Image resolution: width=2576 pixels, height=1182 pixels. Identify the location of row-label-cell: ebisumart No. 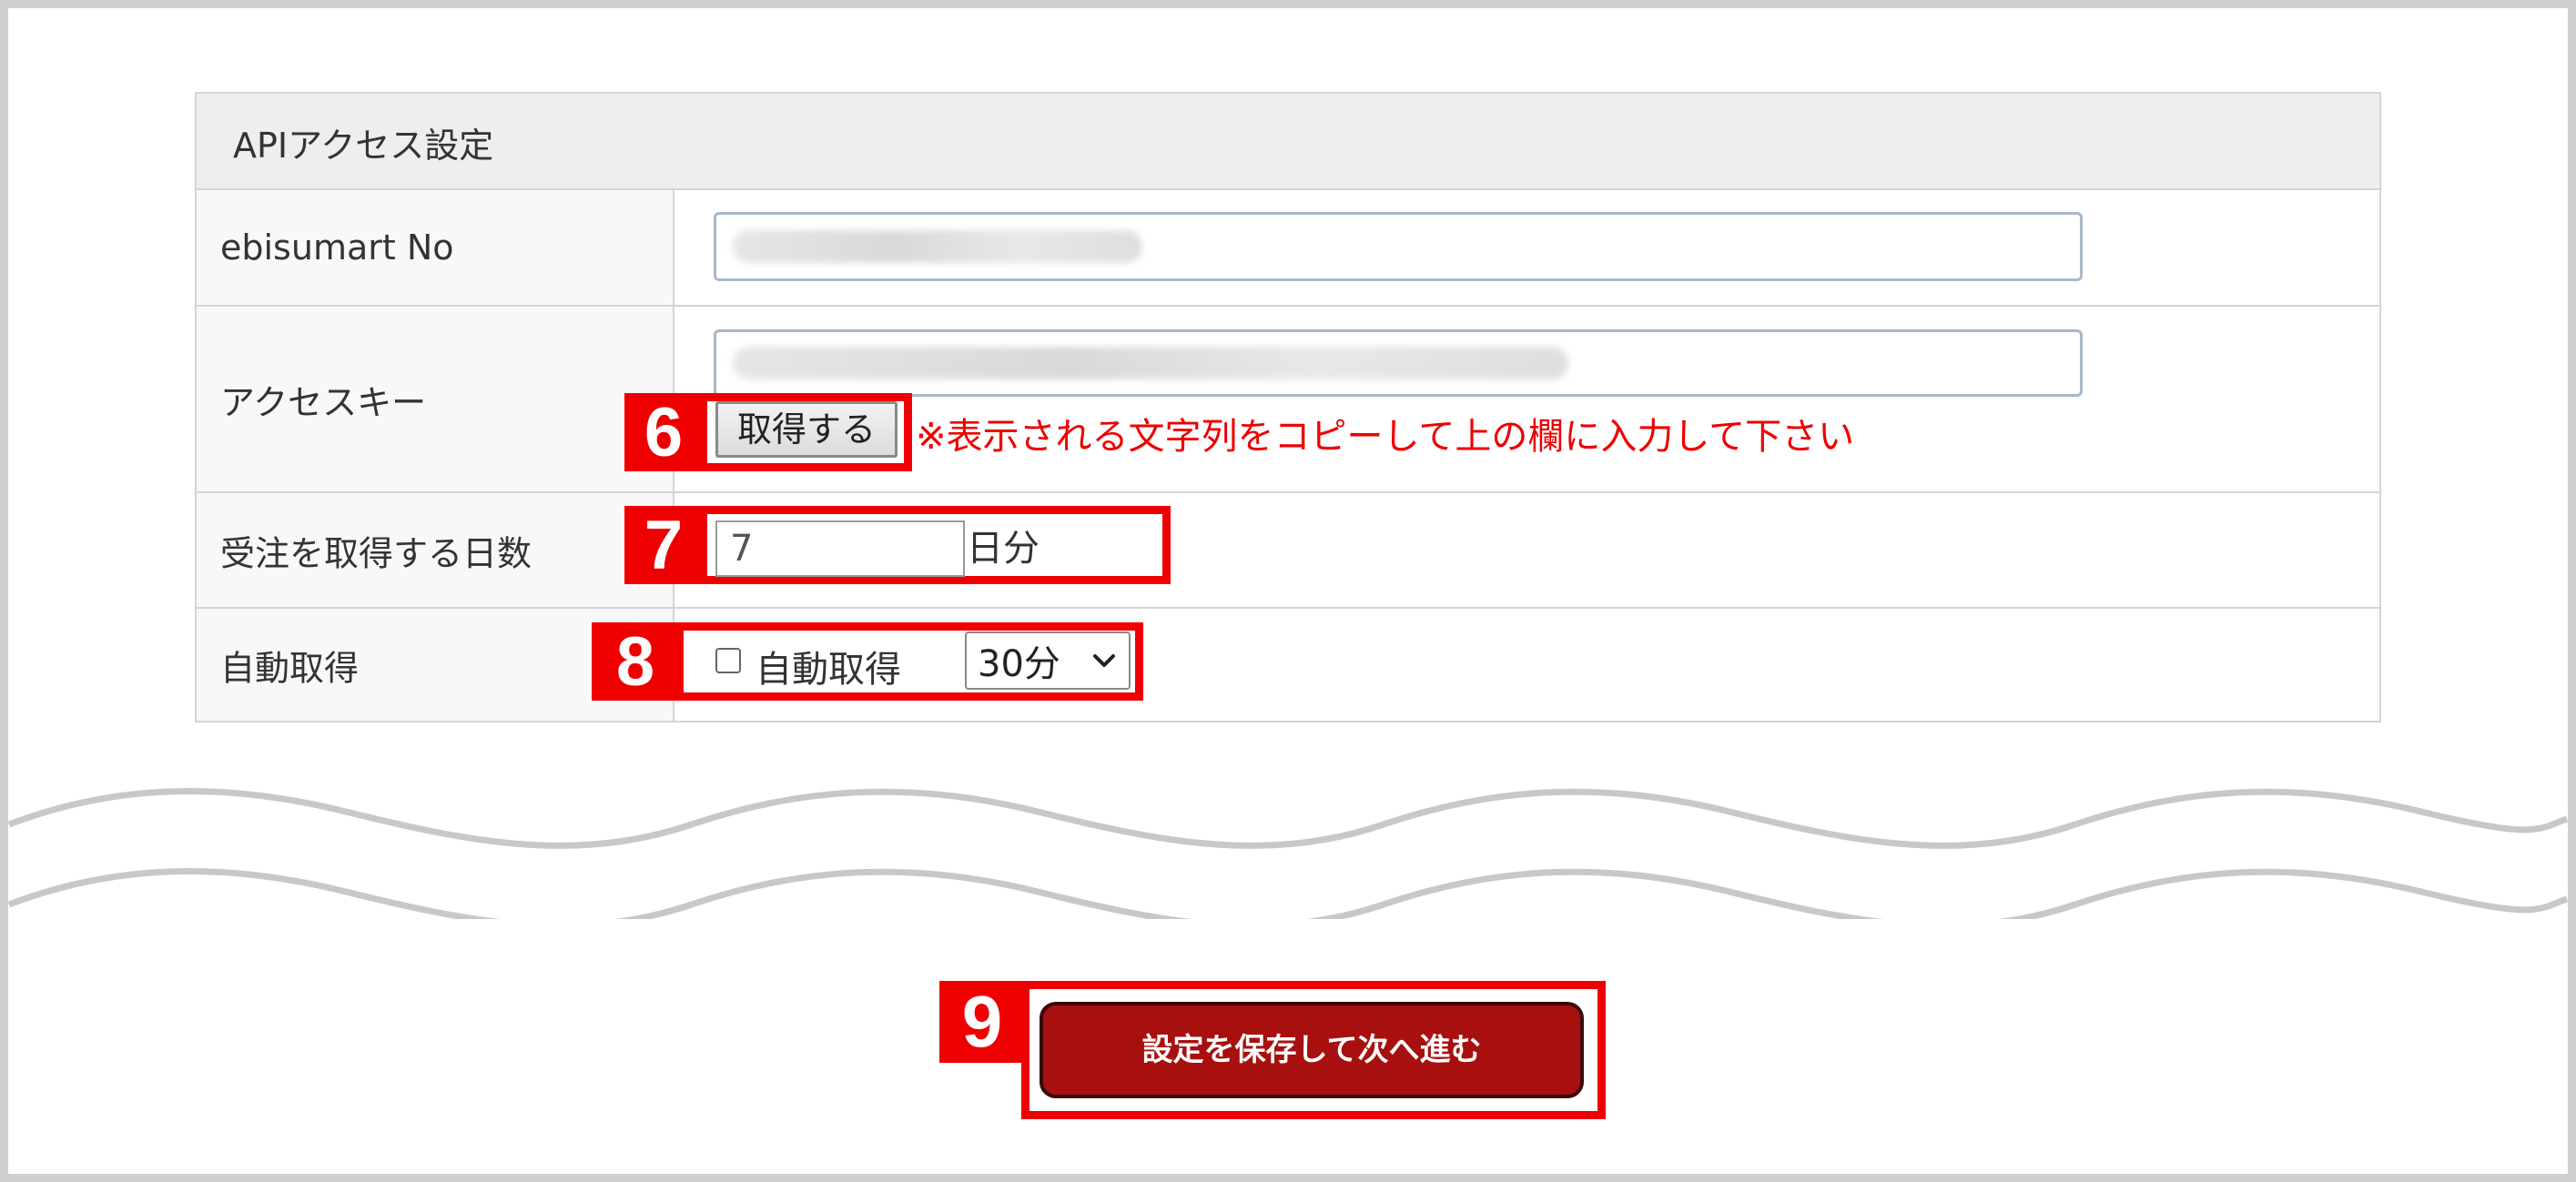
(435, 248).